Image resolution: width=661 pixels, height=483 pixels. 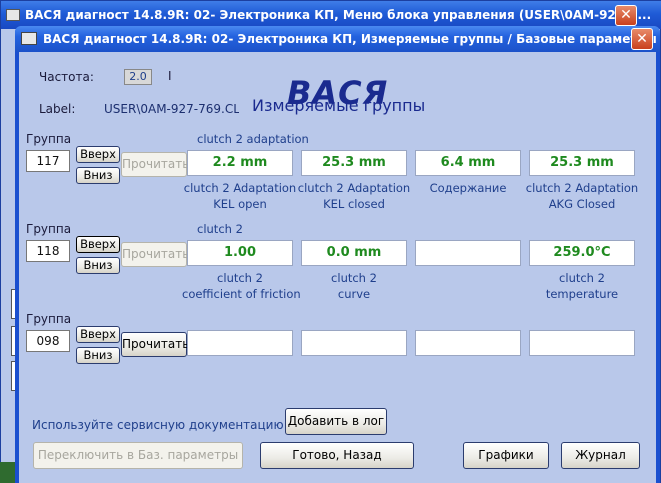 What do you see at coordinates (48, 251) in the screenshot?
I see `group-number-input: 118` at bounding box center [48, 251].